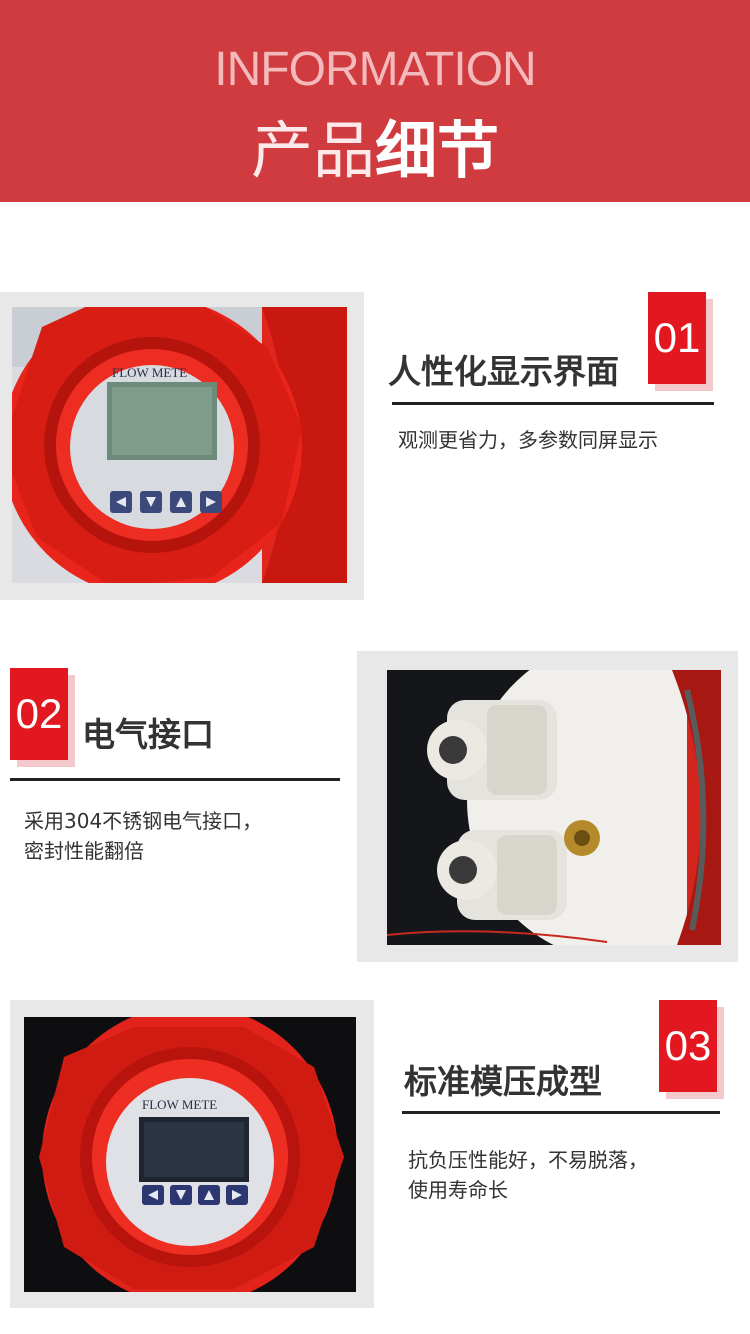 The height and width of the screenshot is (1334, 750). I want to click on section3-desc-line-2: 使用寿命长, so click(458, 1190).